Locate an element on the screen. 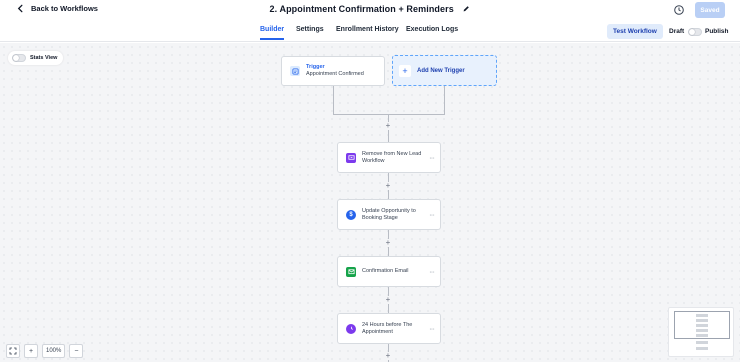  step-card-confirmation-email: Confirmation Email ··· is located at coordinates (389, 271).